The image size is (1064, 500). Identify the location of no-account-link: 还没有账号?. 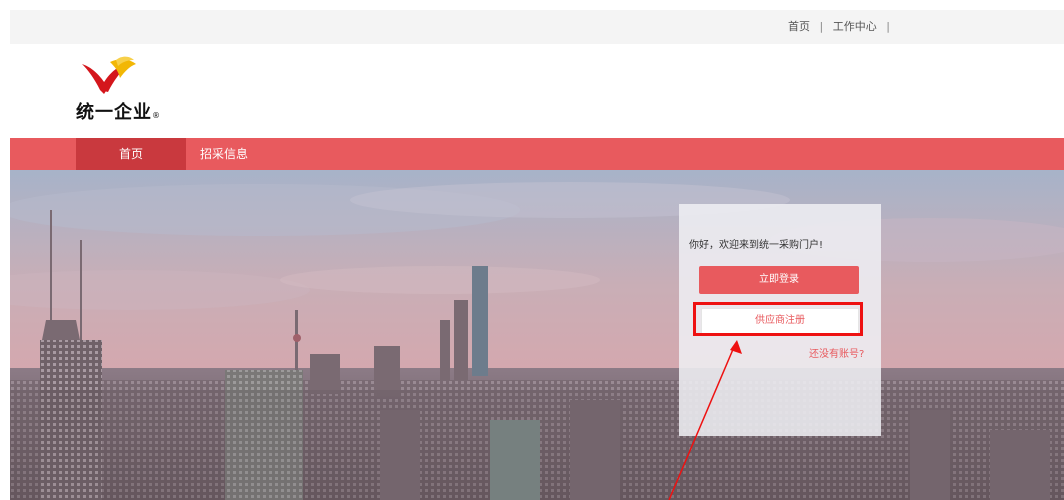
(836, 352).